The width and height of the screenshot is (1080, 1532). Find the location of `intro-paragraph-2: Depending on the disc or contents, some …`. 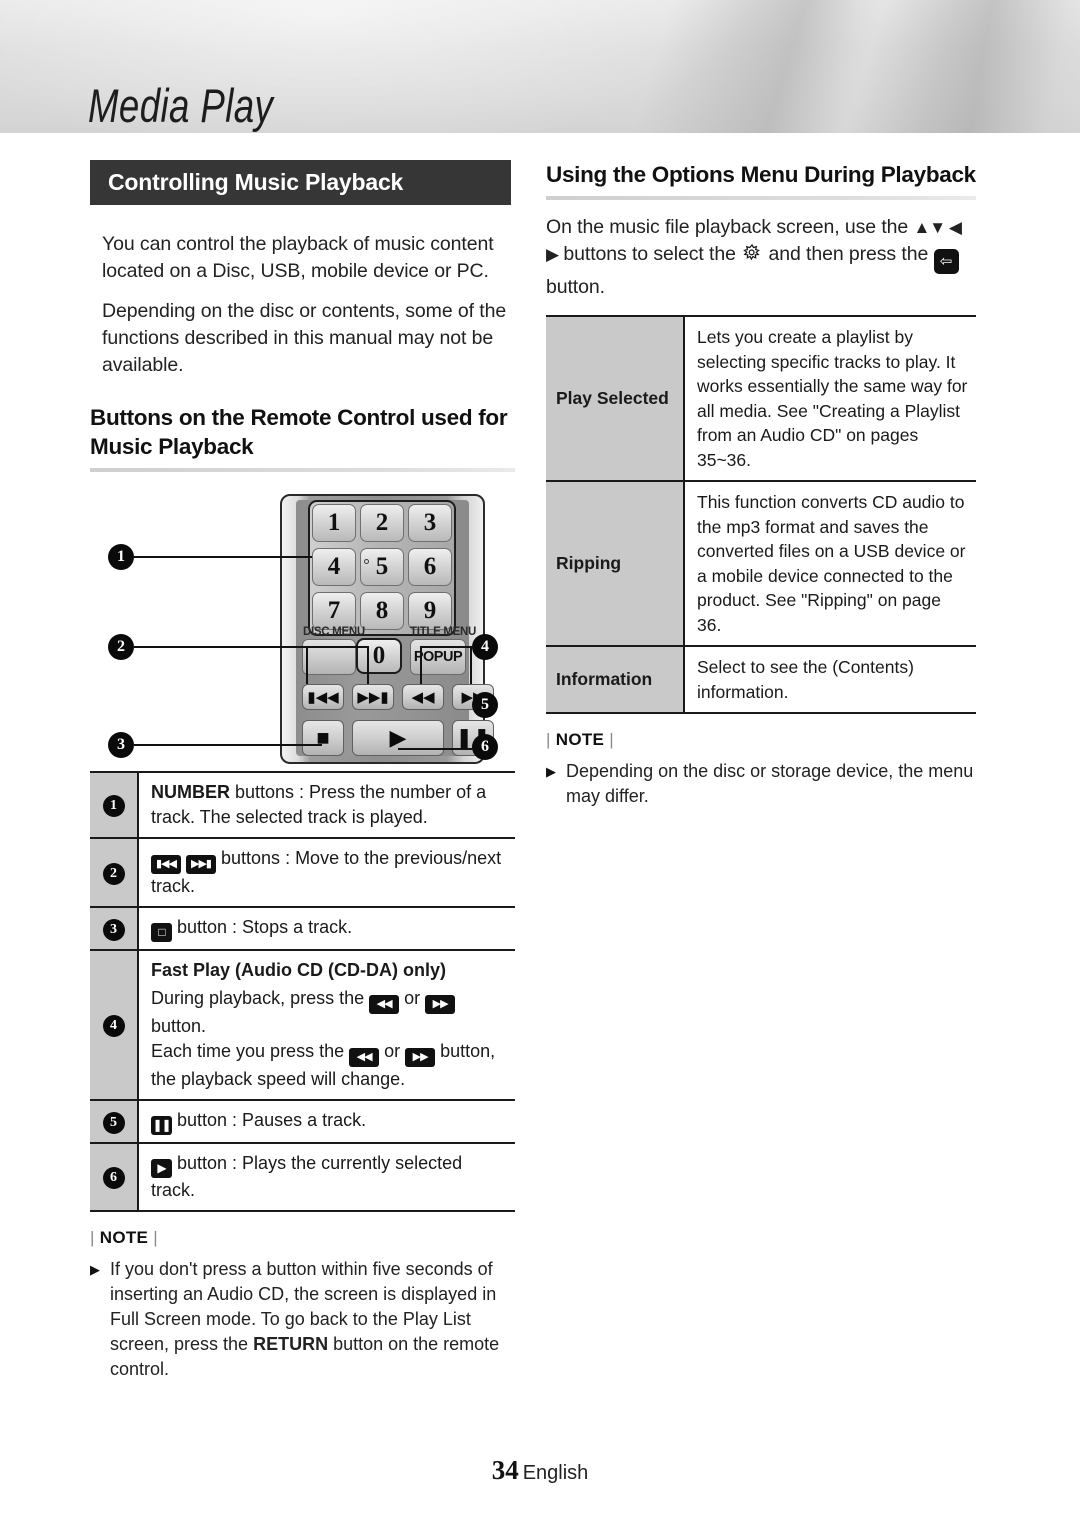

intro-paragraph-2: Depending on the disc or contents, some … is located at coordinates (304, 338).